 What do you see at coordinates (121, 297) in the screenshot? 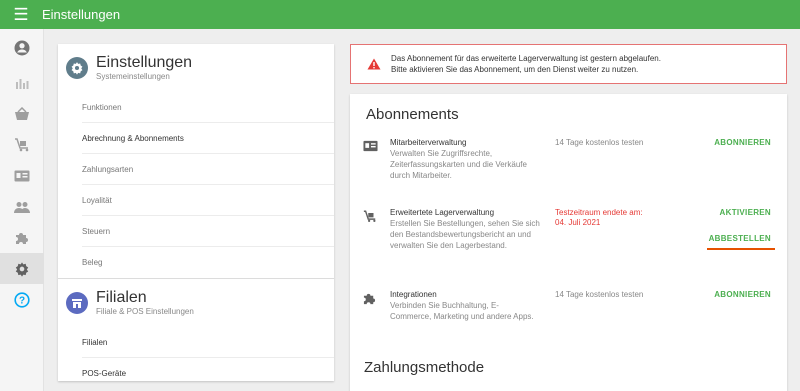
I see `branches-section-title: Filialen` at bounding box center [121, 297].